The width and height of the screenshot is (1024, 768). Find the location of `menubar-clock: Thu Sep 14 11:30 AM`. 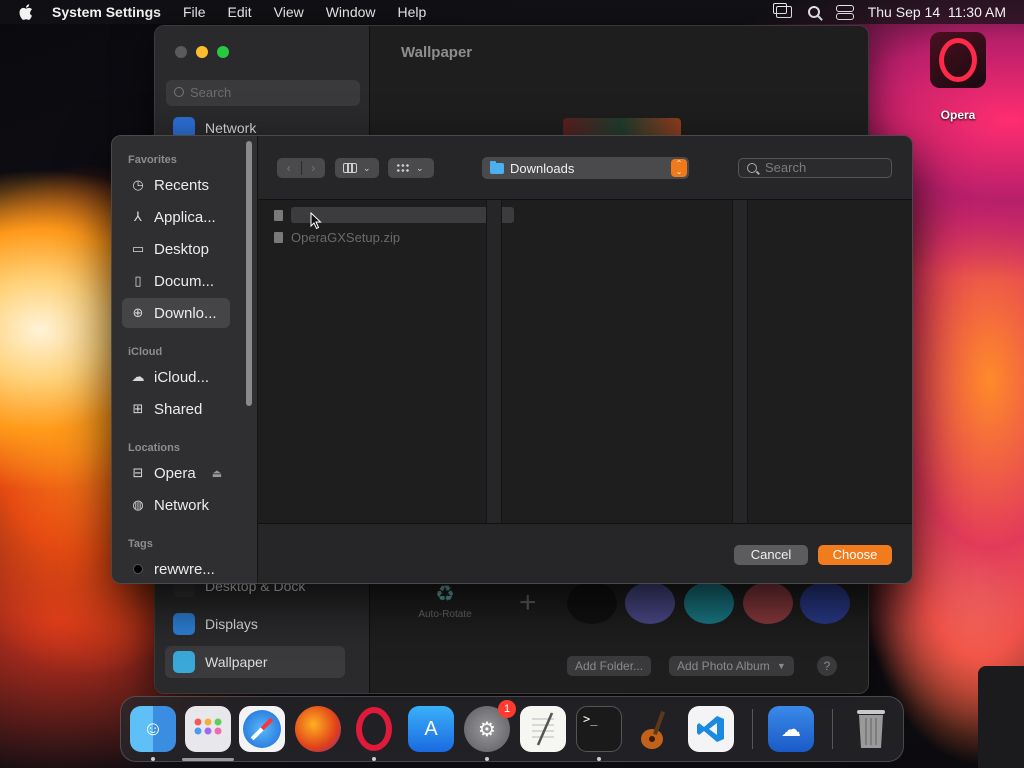

menubar-clock: Thu Sep 14 11:30 AM is located at coordinates (937, 12).